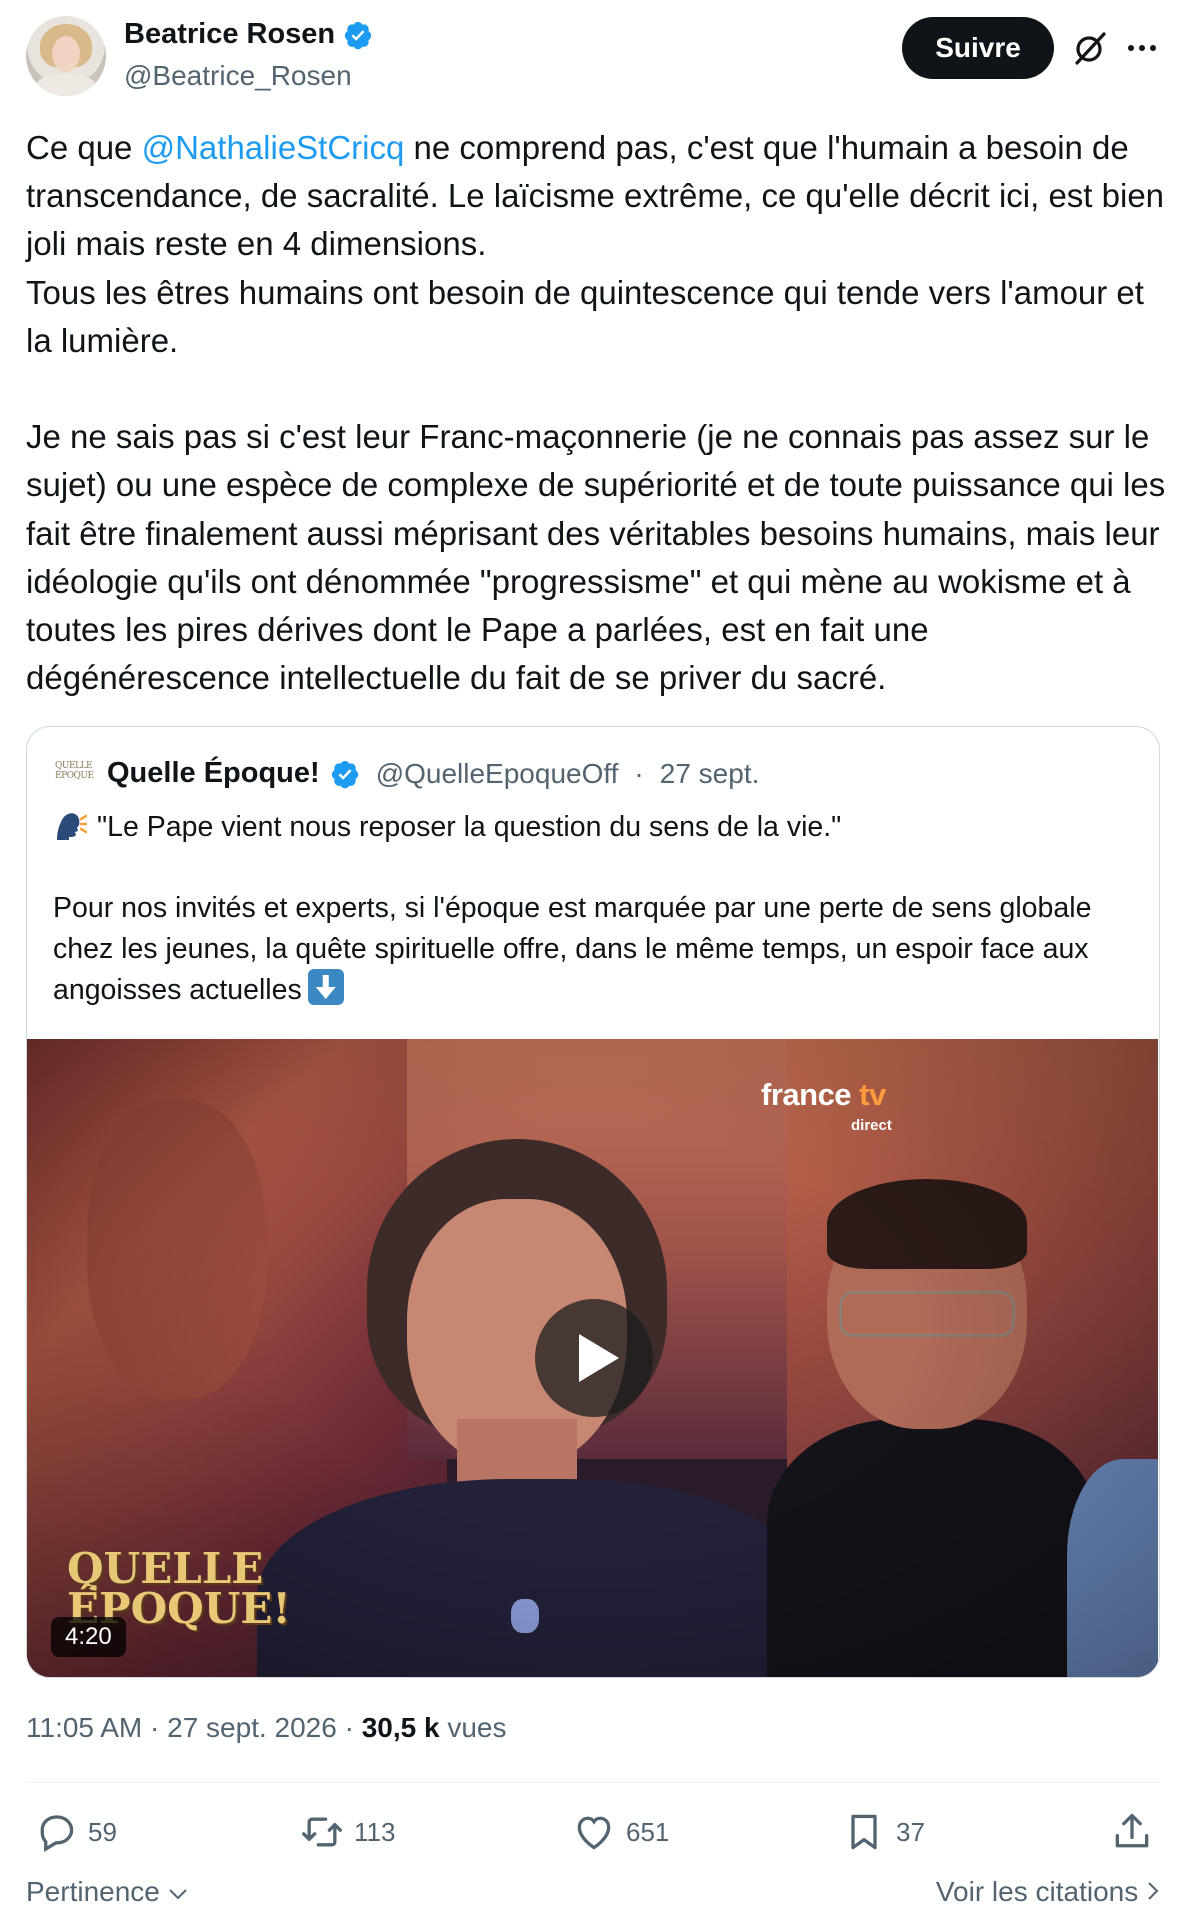 The image size is (1184, 1926). Describe the element at coordinates (910, 1831) in the screenshot. I see `bookmark-count: 37` at that location.